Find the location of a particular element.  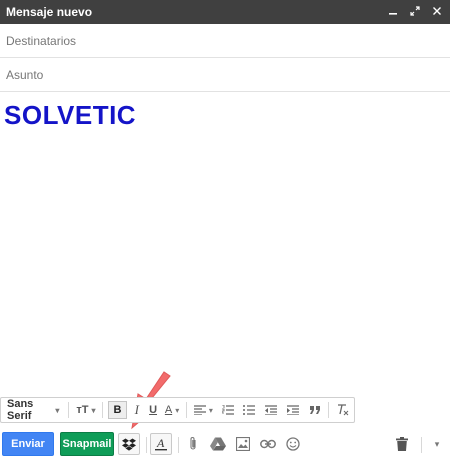

trash-icon is located at coordinates (402, 444).